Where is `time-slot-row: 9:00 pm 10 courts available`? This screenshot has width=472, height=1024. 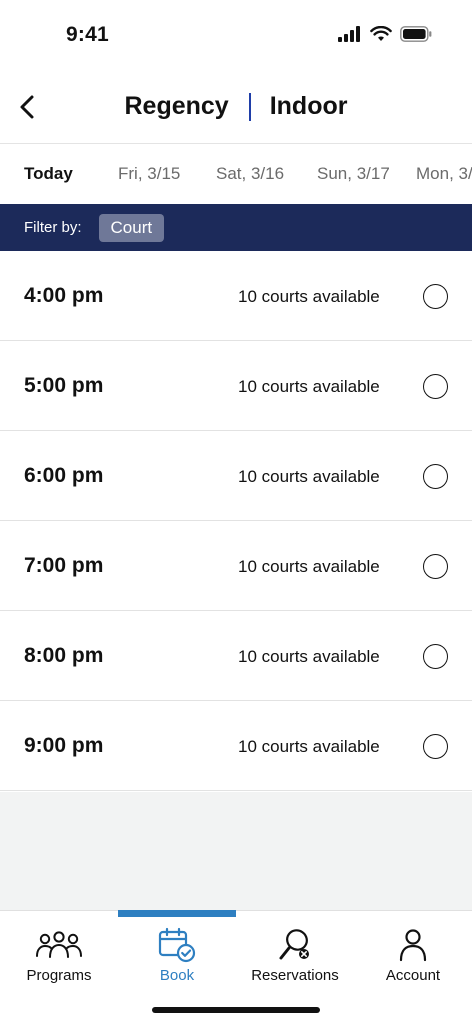 time-slot-row: 9:00 pm 10 courts available is located at coordinates (236, 746).